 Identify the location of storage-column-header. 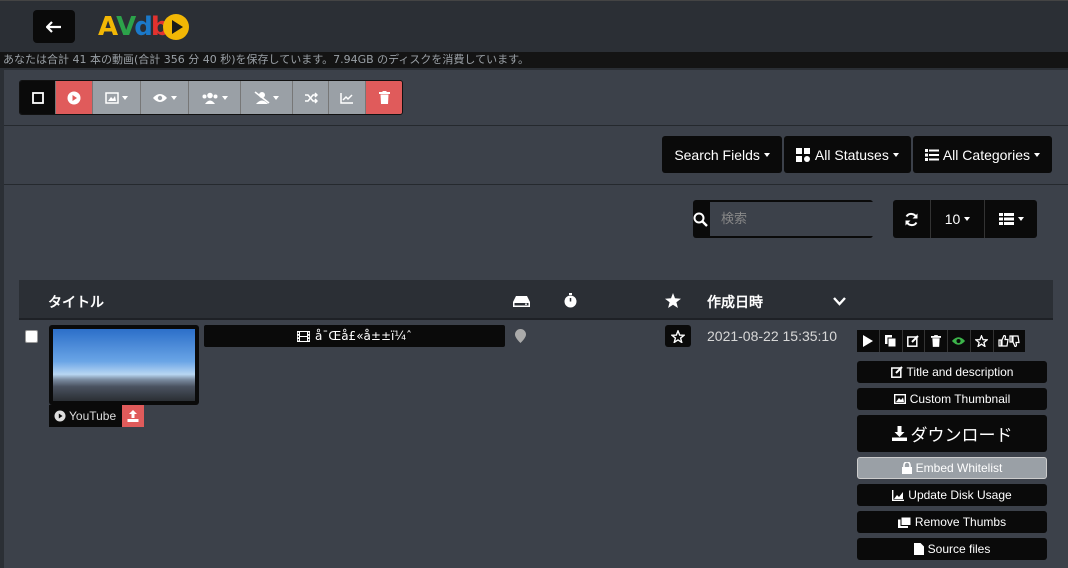
(521, 302).